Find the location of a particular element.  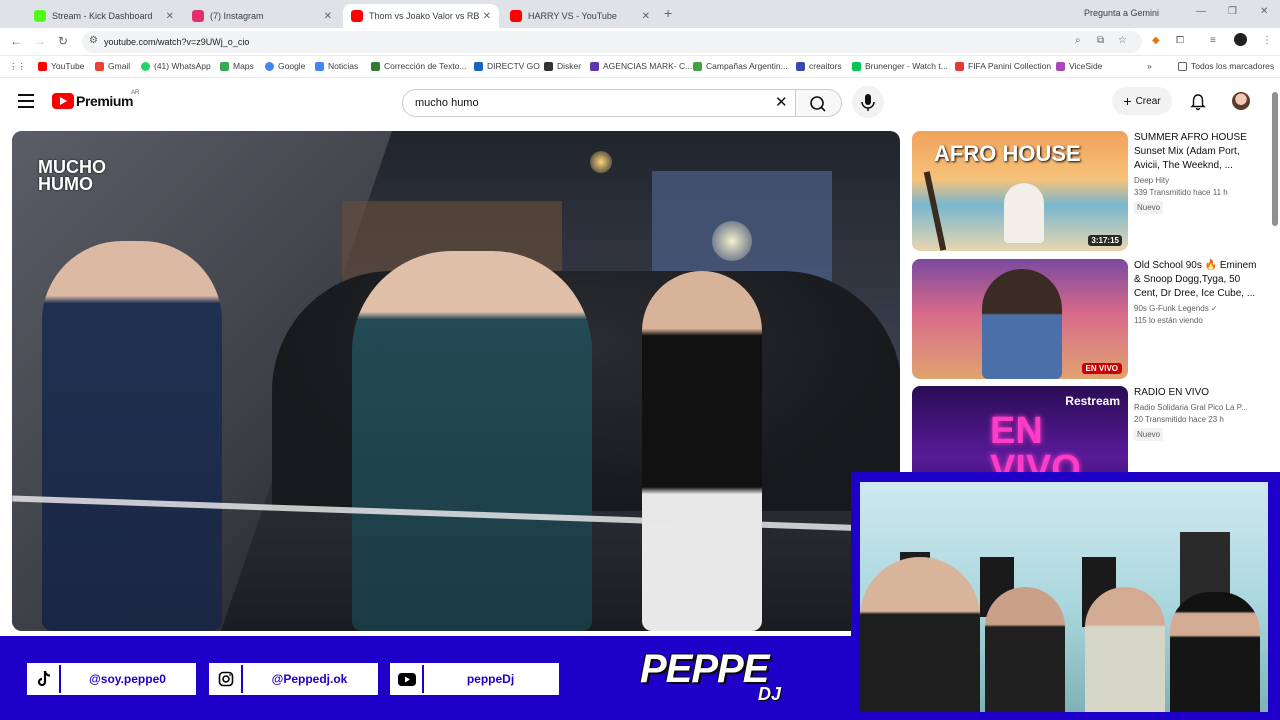

search-icon is located at coordinates (818, 104).